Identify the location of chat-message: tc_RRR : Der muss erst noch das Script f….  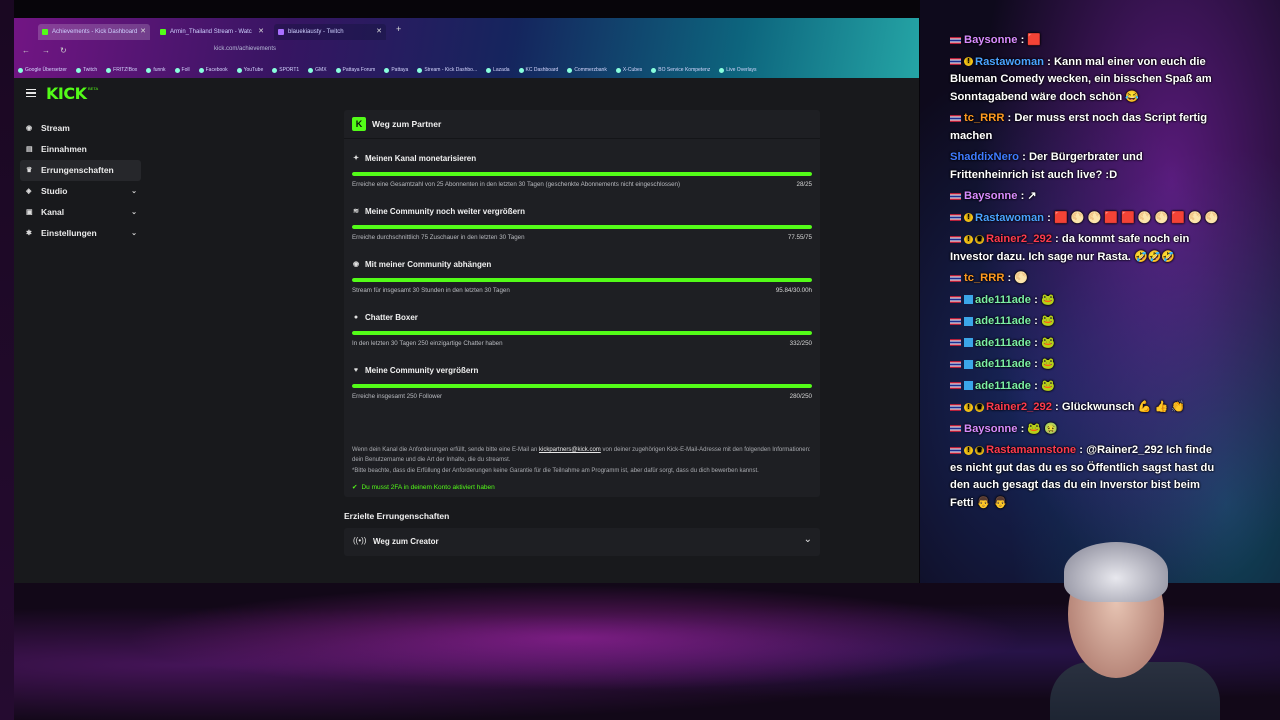
(1084, 127).